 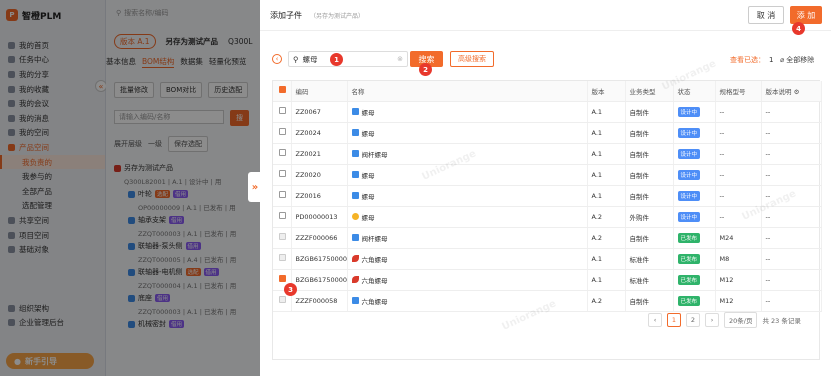 What do you see at coordinates (712, 320) in the screenshot?
I see `next-page-icon: ›` at bounding box center [712, 320].